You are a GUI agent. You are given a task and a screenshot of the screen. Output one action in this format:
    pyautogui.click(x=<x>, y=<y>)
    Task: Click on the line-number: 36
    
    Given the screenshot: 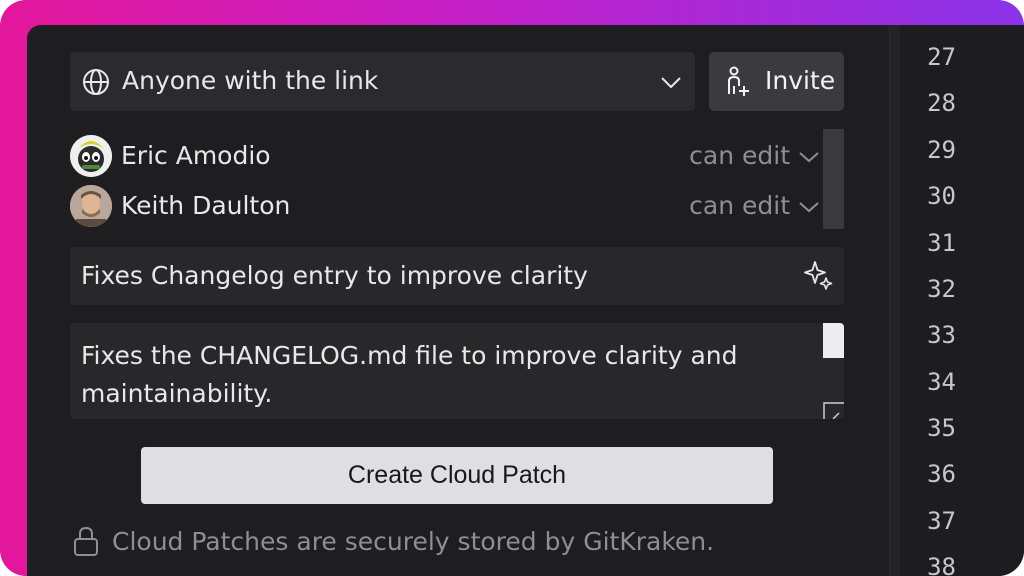 What is the action you would take?
    pyautogui.click(x=941, y=474)
    